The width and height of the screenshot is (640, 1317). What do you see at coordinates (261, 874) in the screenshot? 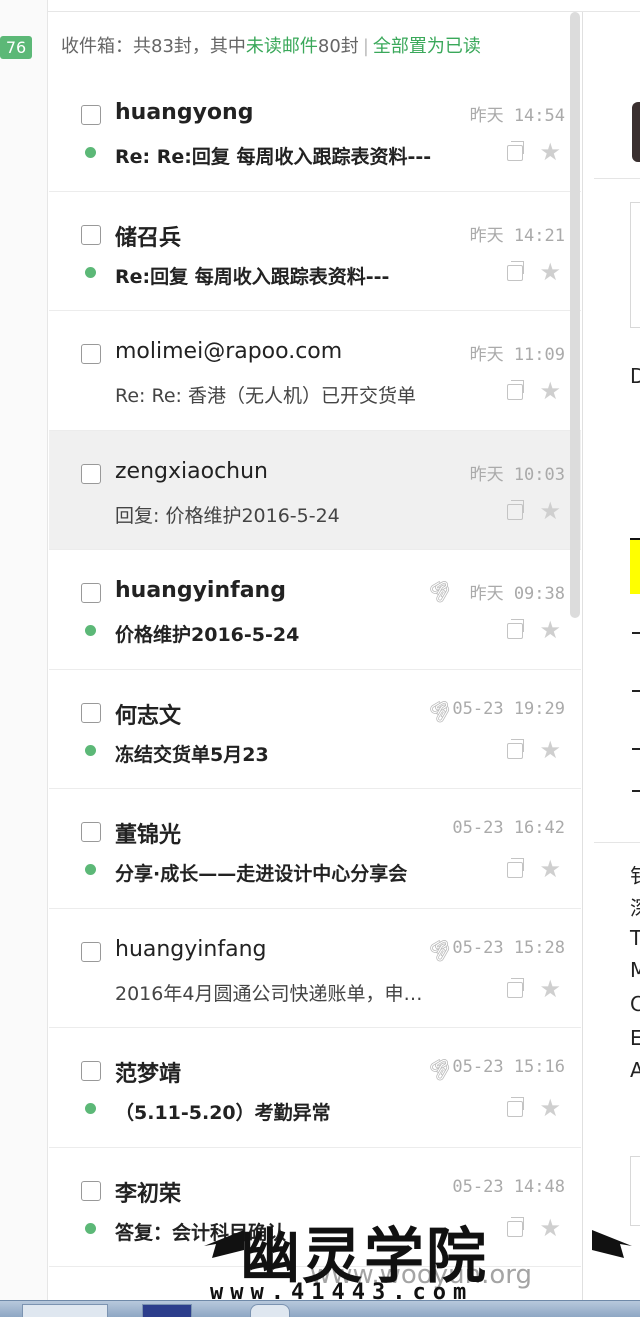
I see `mail-subject: 分享·成长——走进设计中心分享会` at bounding box center [261, 874].